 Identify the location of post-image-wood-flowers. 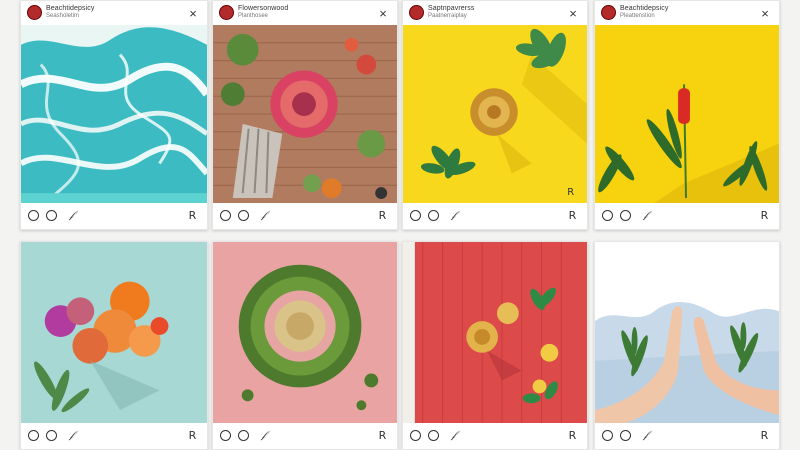
(305, 114).